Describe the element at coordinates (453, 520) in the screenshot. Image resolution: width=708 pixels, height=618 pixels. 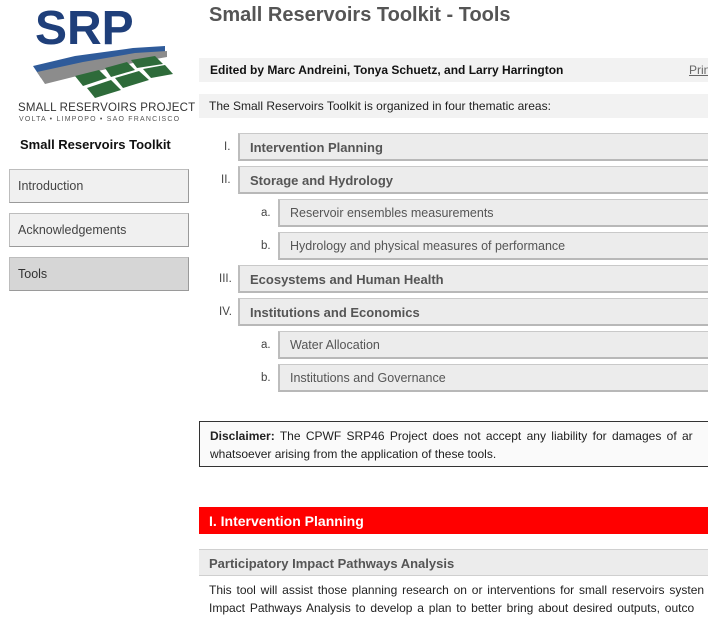
I see `section-header-intervention-planning: I. Intervention Planning` at that location.